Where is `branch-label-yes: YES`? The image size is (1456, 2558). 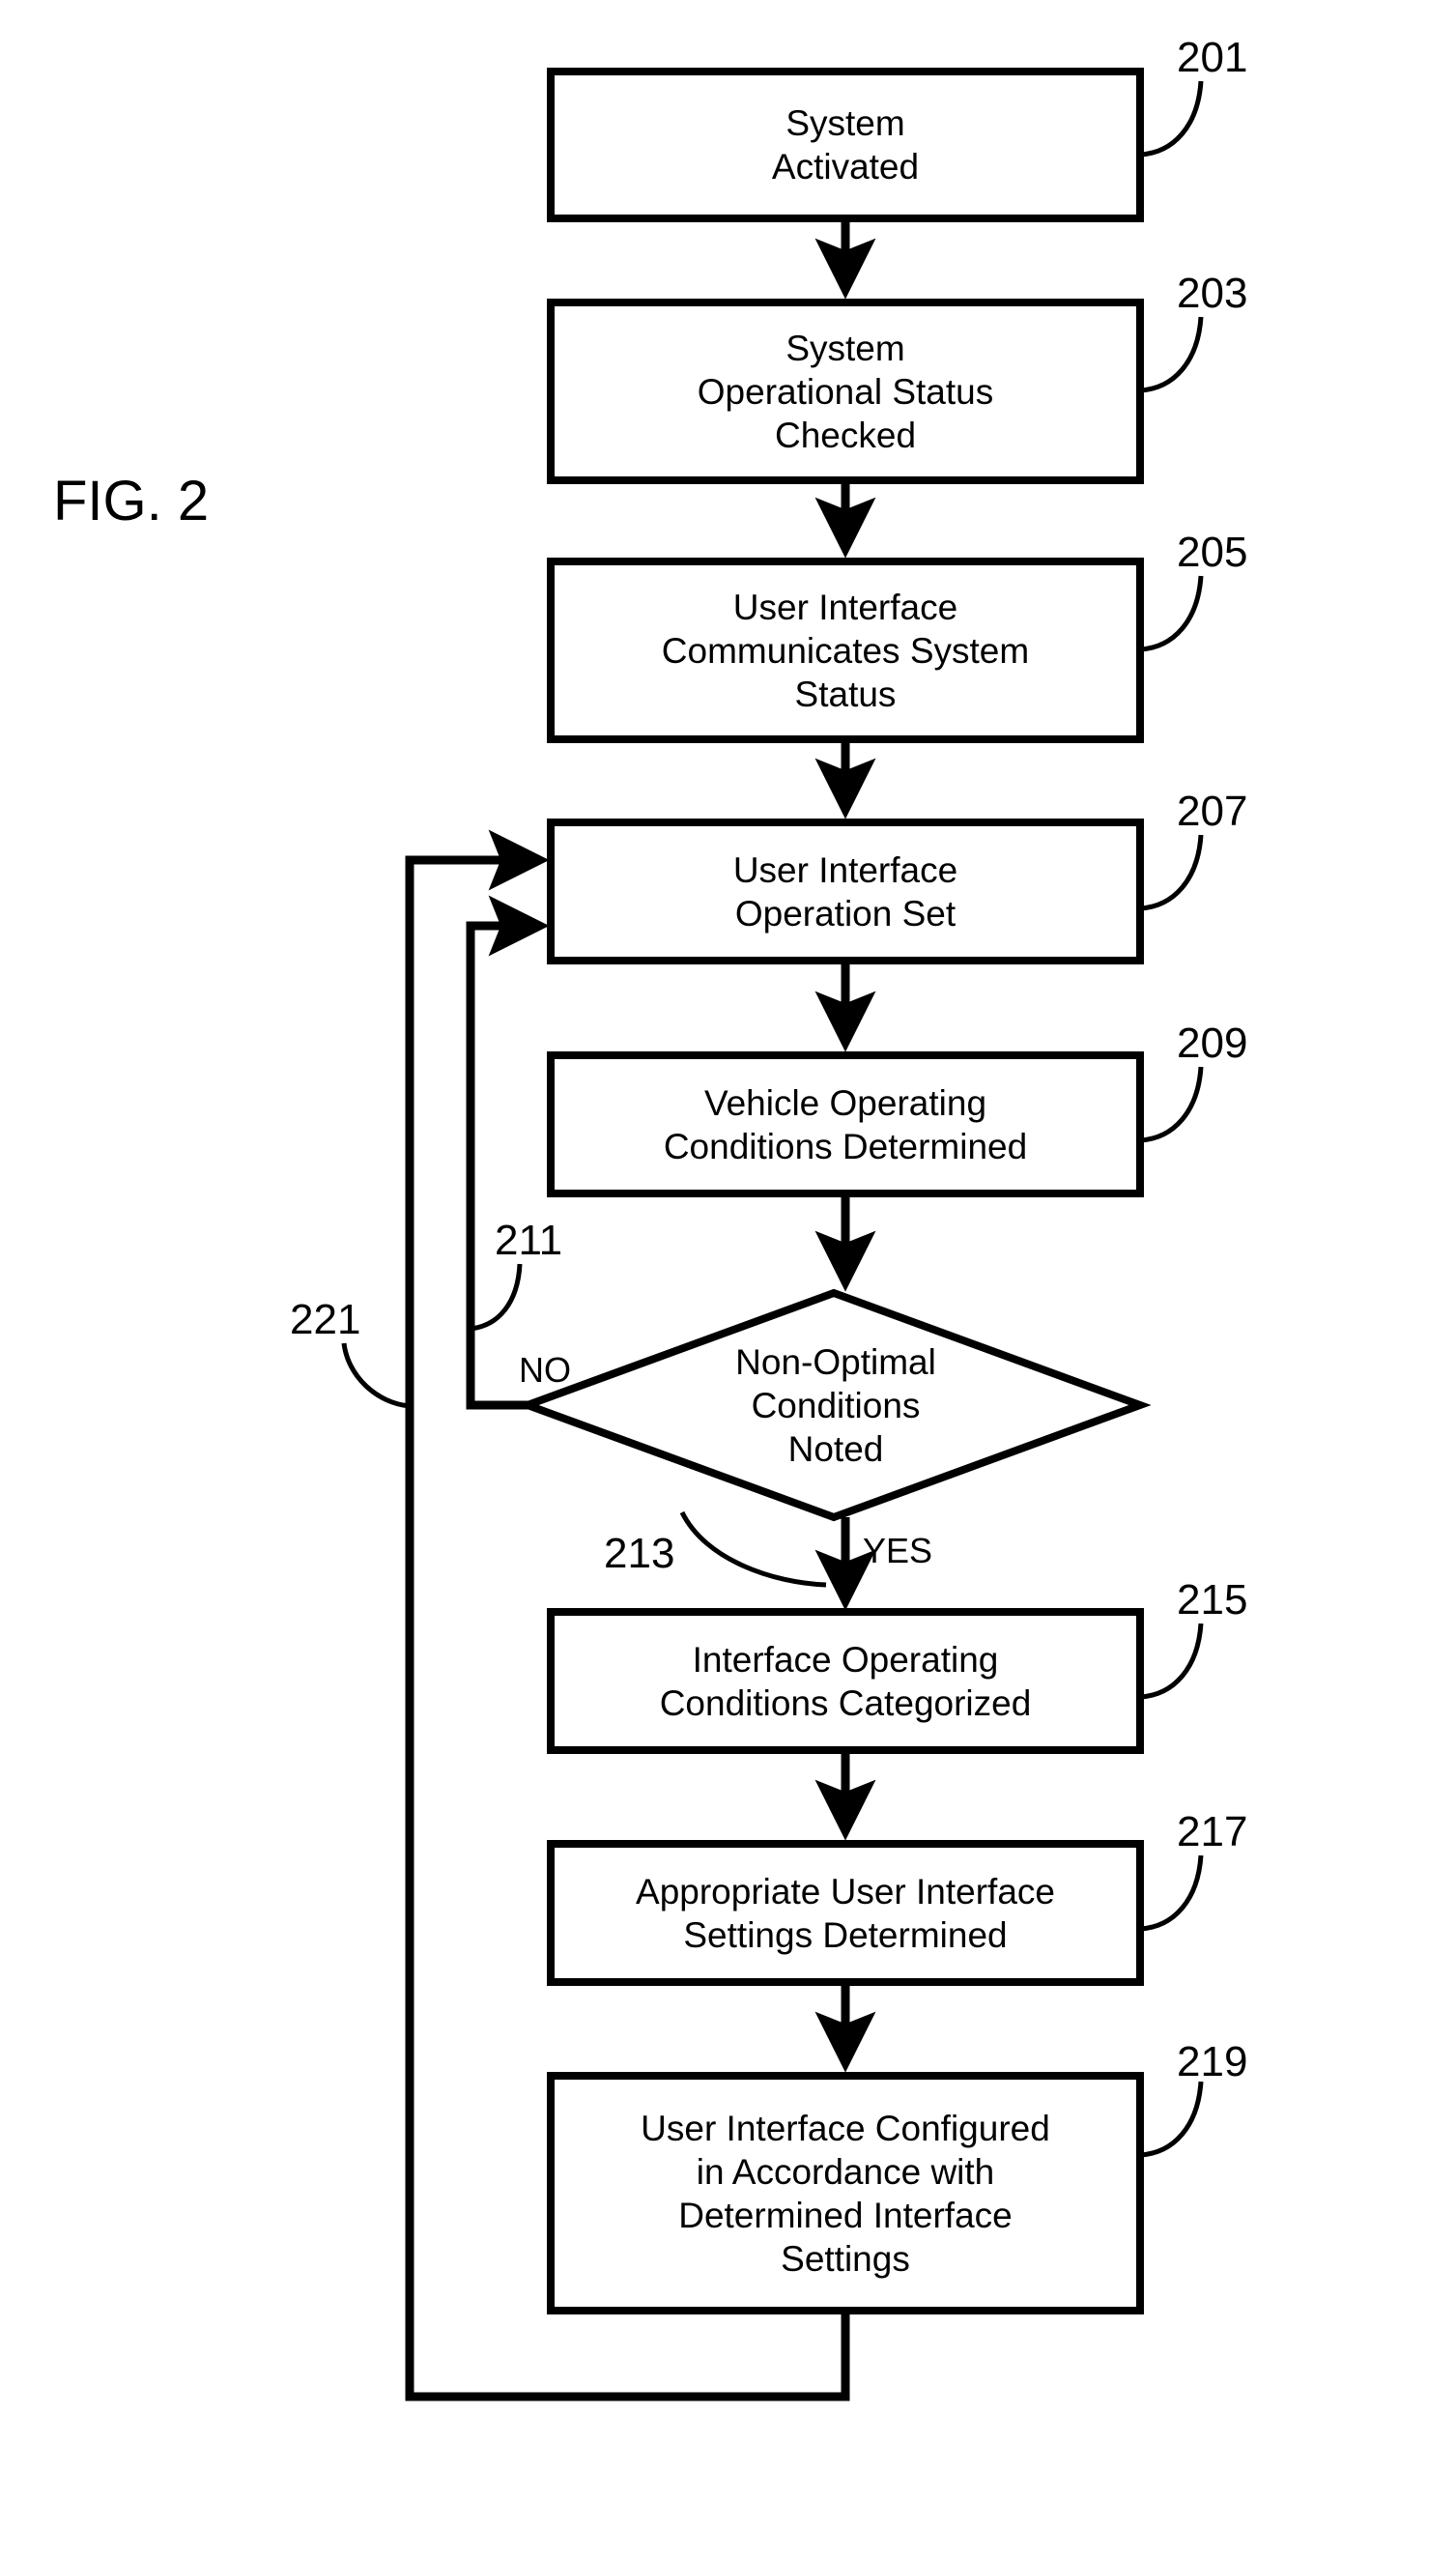 branch-label-yes: YES is located at coordinates (898, 1550).